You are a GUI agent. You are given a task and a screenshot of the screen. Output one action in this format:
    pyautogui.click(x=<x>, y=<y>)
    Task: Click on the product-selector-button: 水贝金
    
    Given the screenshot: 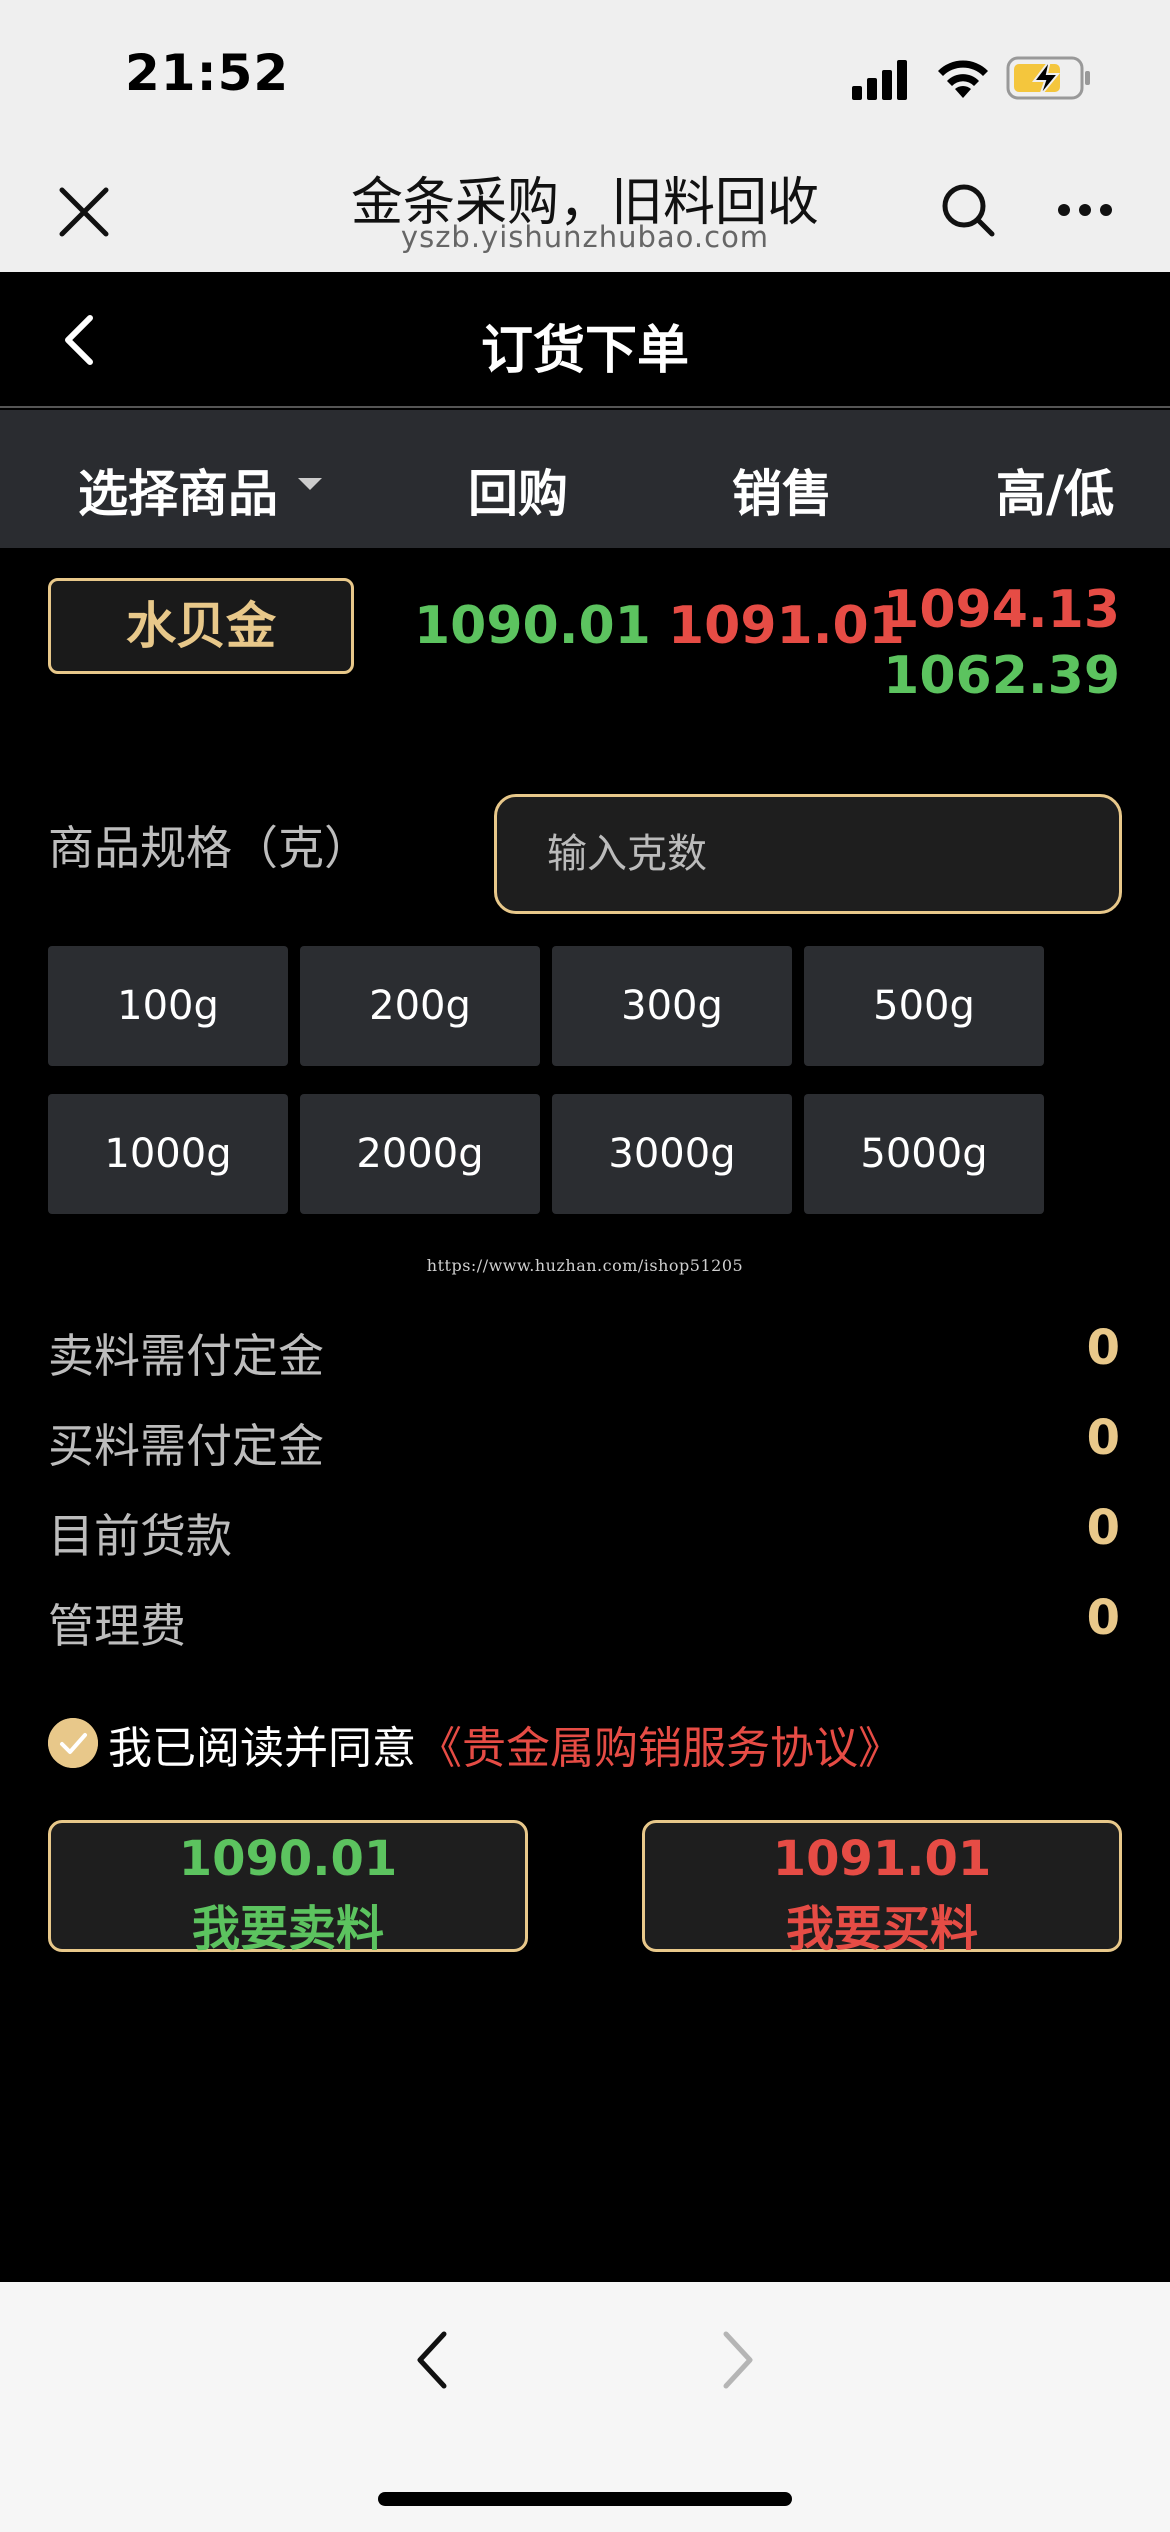 What is the action you would take?
    pyautogui.click(x=201, y=626)
    